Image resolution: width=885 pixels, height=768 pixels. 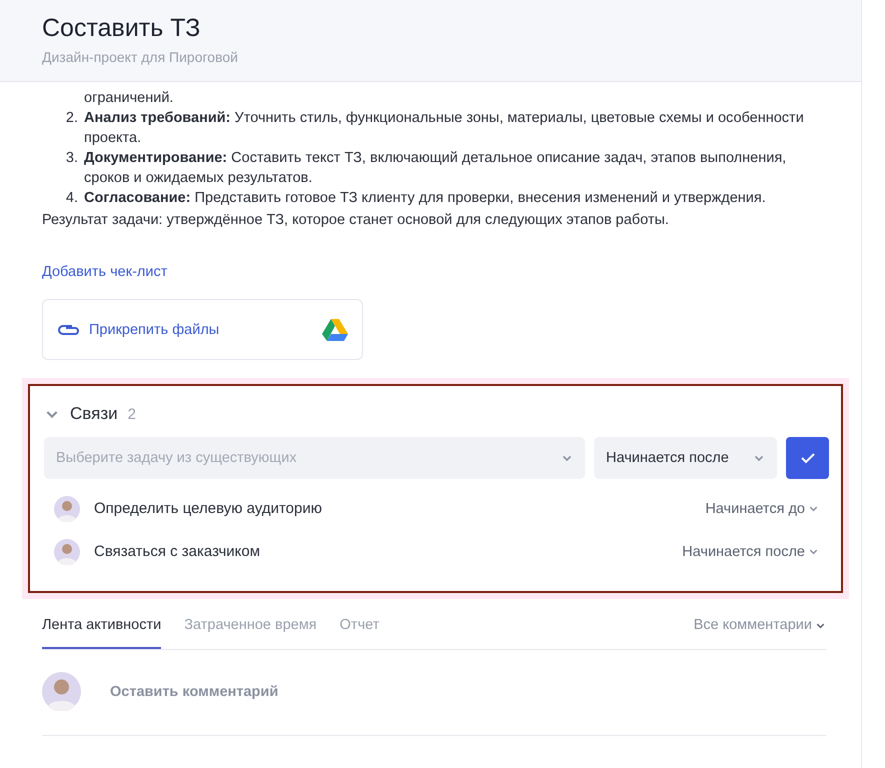 I want to click on add-checklist-link: Добавить чек-лист, so click(x=105, y=272).